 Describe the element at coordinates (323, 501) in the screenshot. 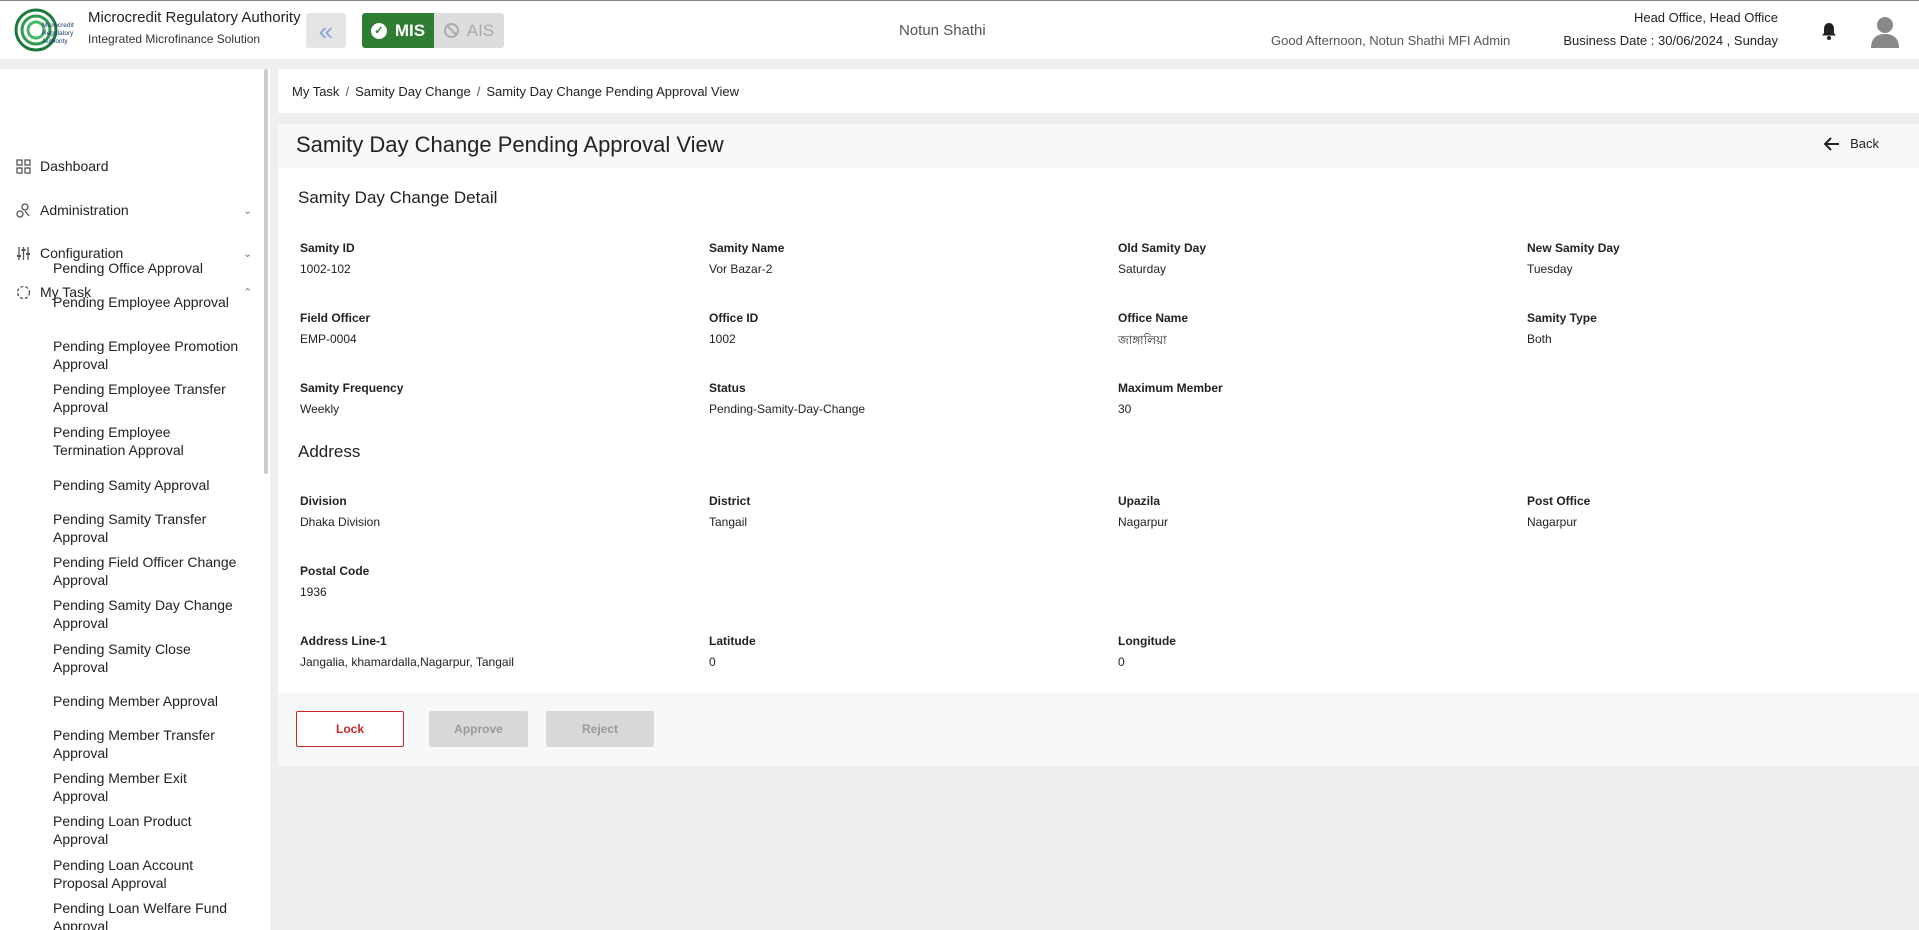

I see `field-label: Division` at that location.